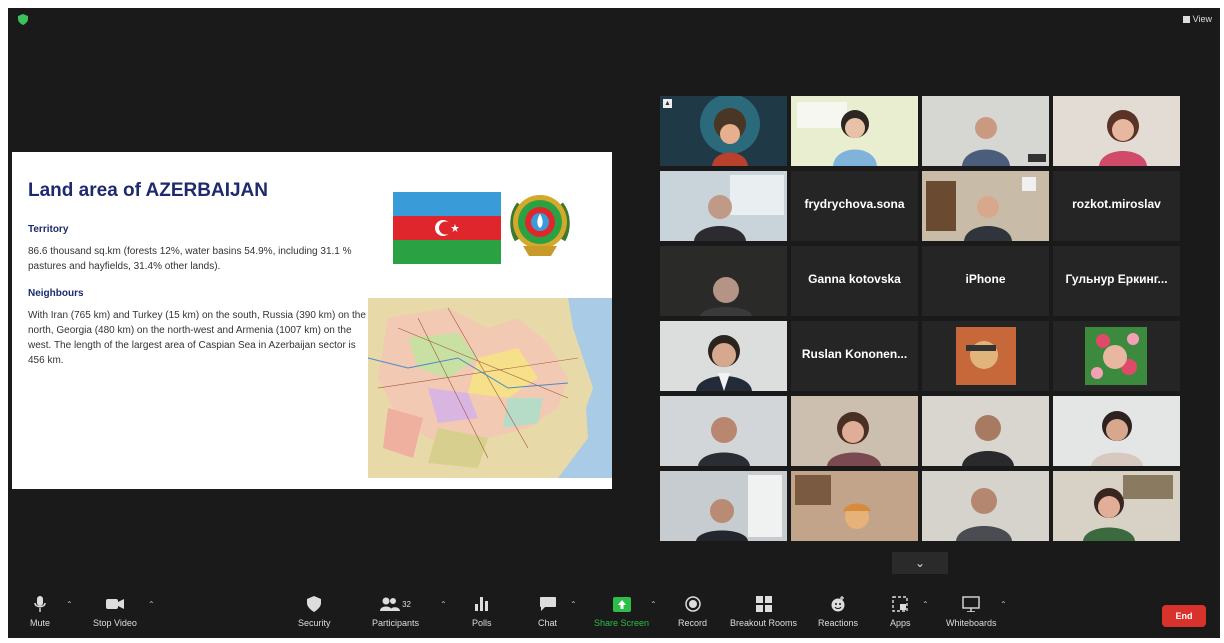 This screenshot has width=1224, height=643. Describe the element at coordinates (56, 293) in the screenshot. I see `neighbours-heading: Neighbours` at that location.